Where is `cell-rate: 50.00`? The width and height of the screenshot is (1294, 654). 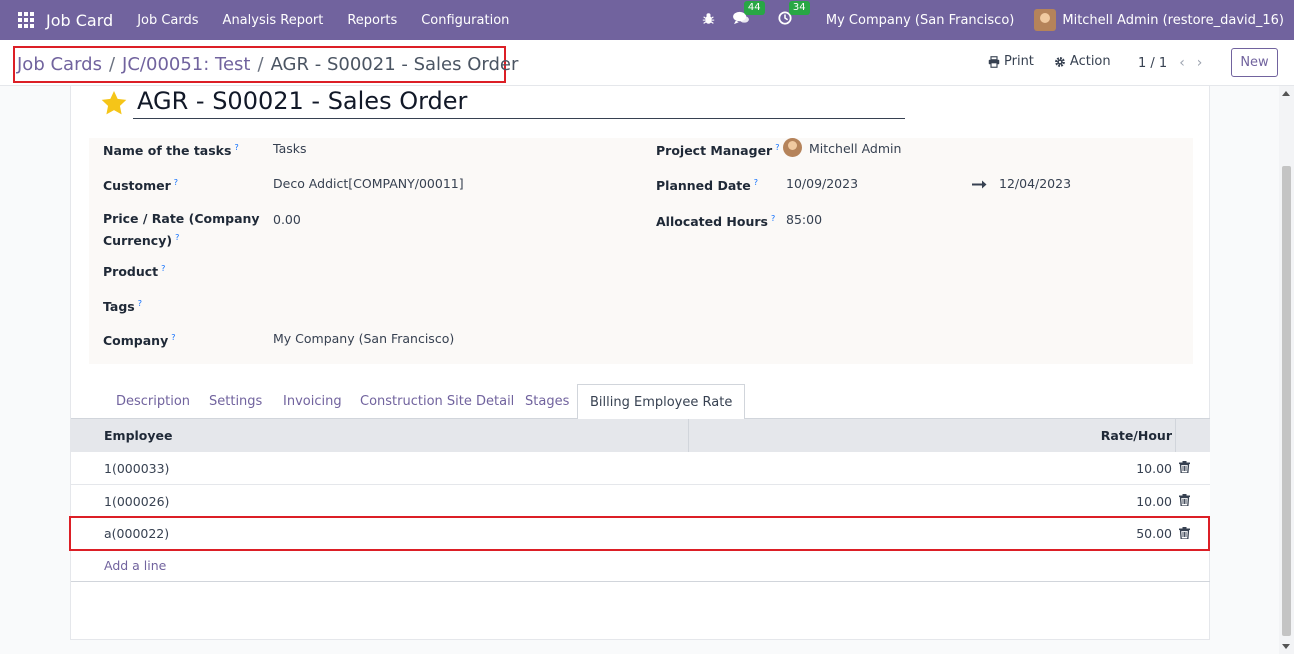
cell-rate: 50.00 is located at coordinates (1154, 533).